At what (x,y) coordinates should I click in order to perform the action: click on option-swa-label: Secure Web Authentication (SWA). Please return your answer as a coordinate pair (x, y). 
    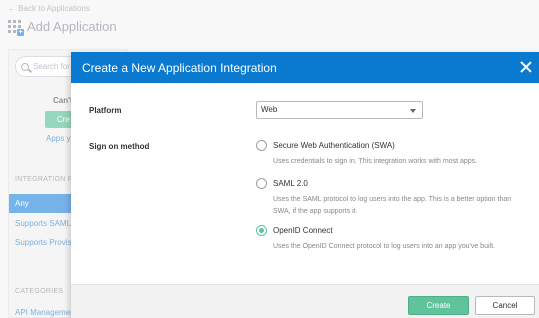
    Looking at the image, I should click on (334, 145).